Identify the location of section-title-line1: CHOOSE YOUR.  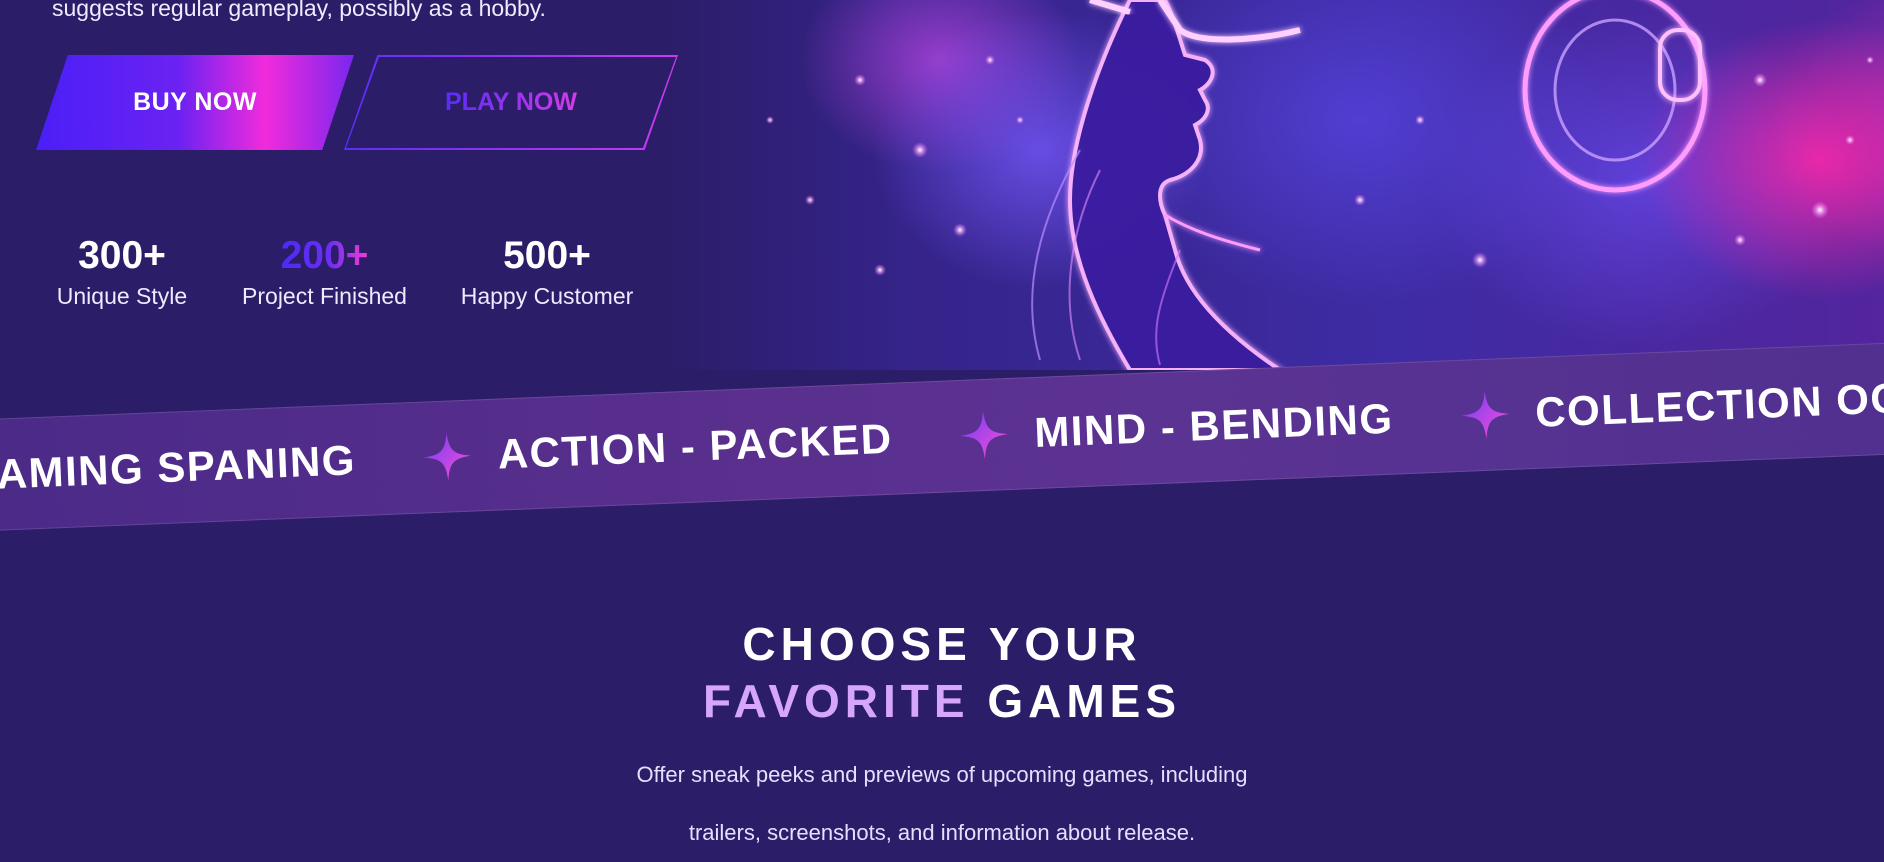
(942, 644).